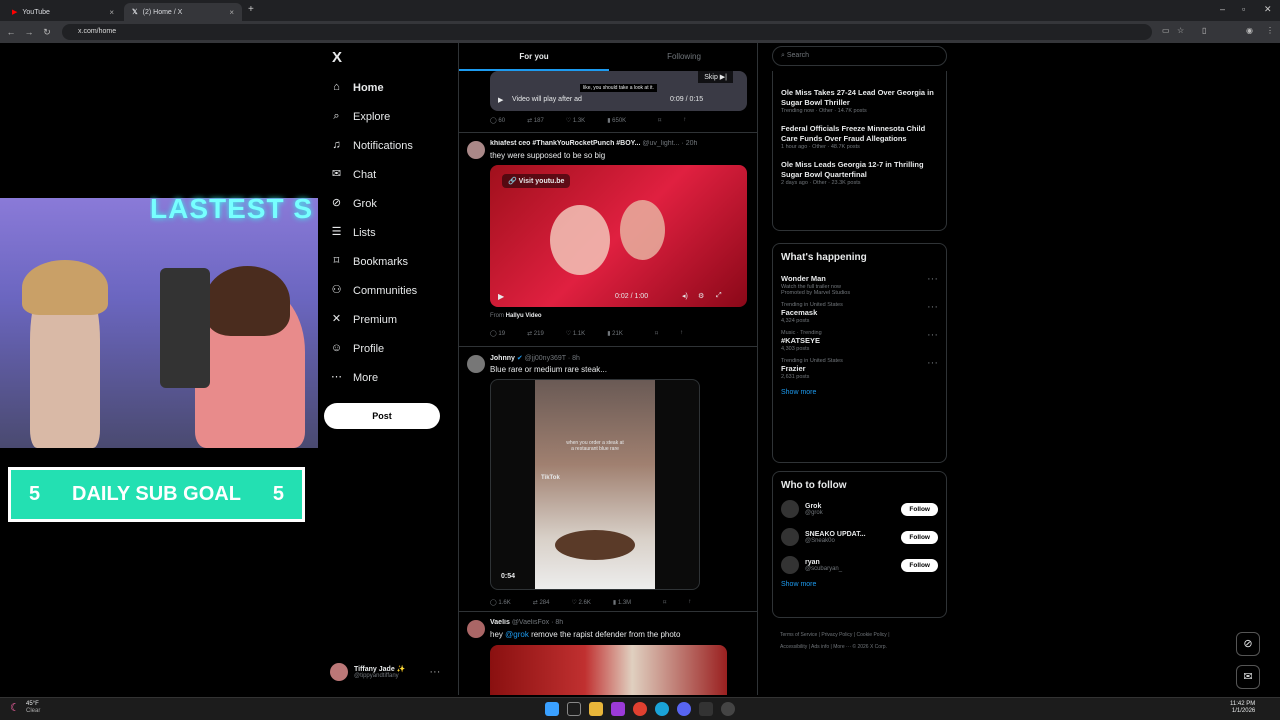 The height and width of the screenshot is (720, 1280). What do you see at coordinates (820, 647) in the screenshot?
I see `footer-link: Ads info` at bounding box center [820, 647].